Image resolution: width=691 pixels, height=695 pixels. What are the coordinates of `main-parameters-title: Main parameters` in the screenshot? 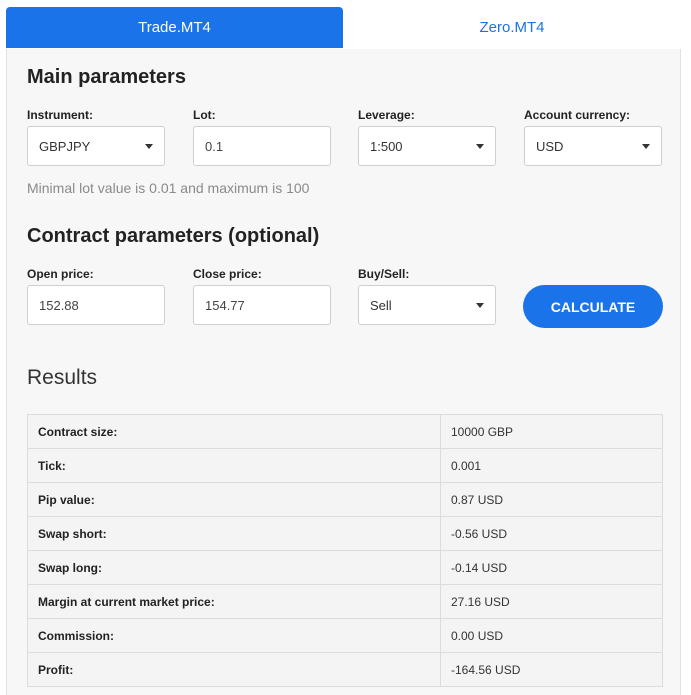 It's located at (106, 77).